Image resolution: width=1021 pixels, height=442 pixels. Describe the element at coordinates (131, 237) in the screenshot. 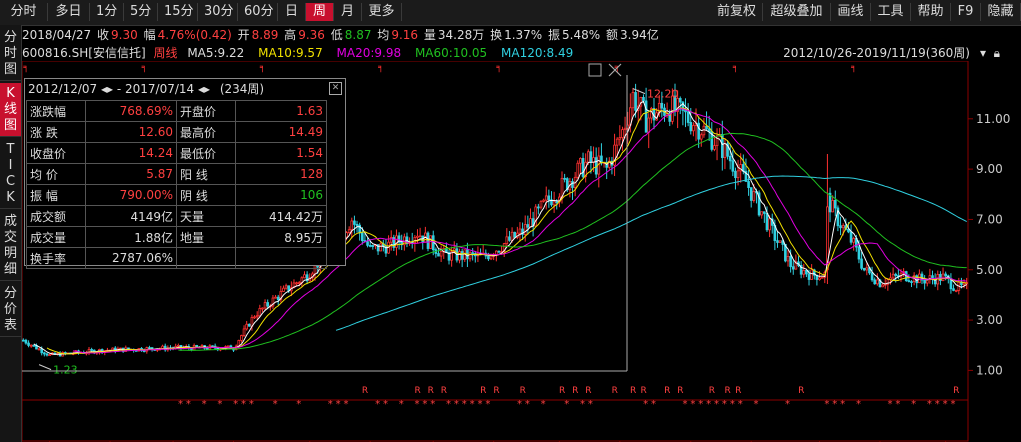

I see `stat-value: 1.88亿` at that location.